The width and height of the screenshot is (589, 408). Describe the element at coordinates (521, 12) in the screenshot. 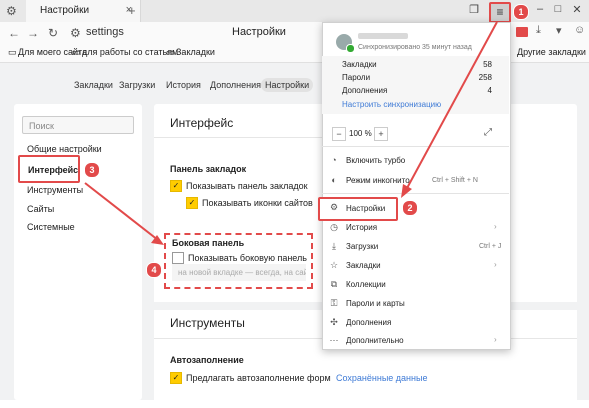

I see `annotation-badge-1: 1` at that location.